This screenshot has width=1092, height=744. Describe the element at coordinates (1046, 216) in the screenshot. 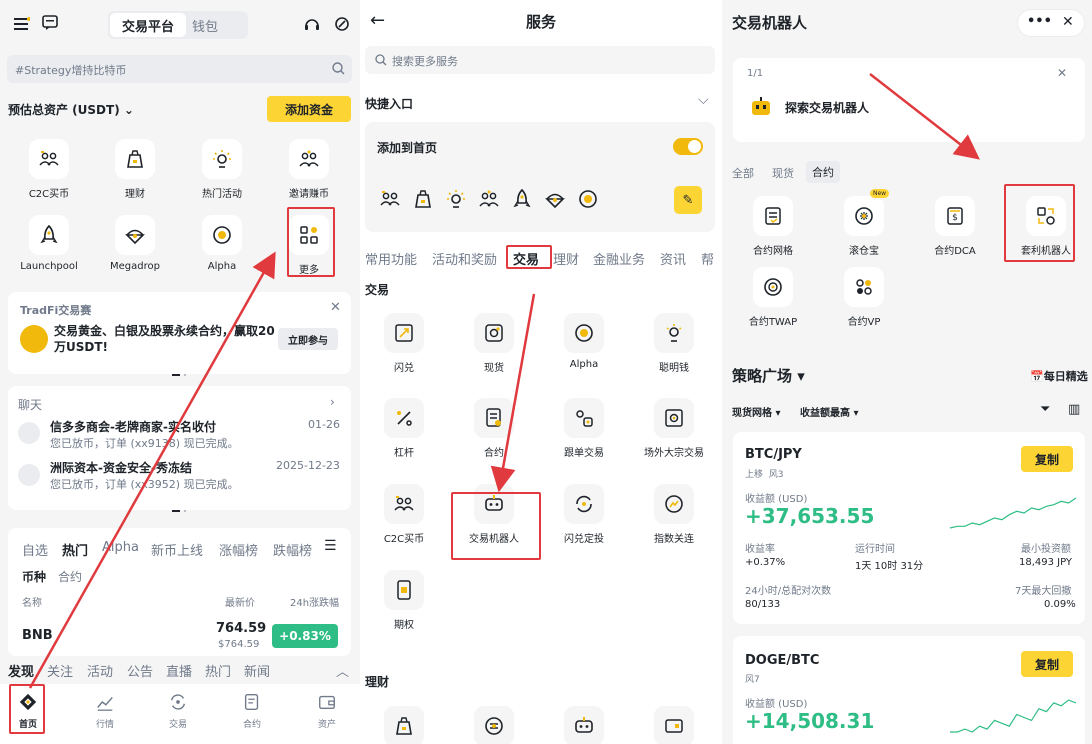

I see `arbitrage-bot-icon` at that location.